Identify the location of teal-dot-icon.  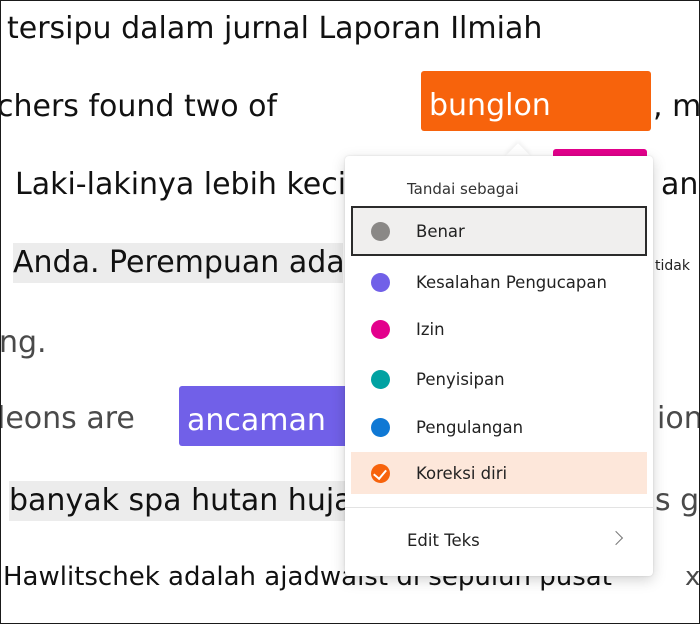
(380, 379).